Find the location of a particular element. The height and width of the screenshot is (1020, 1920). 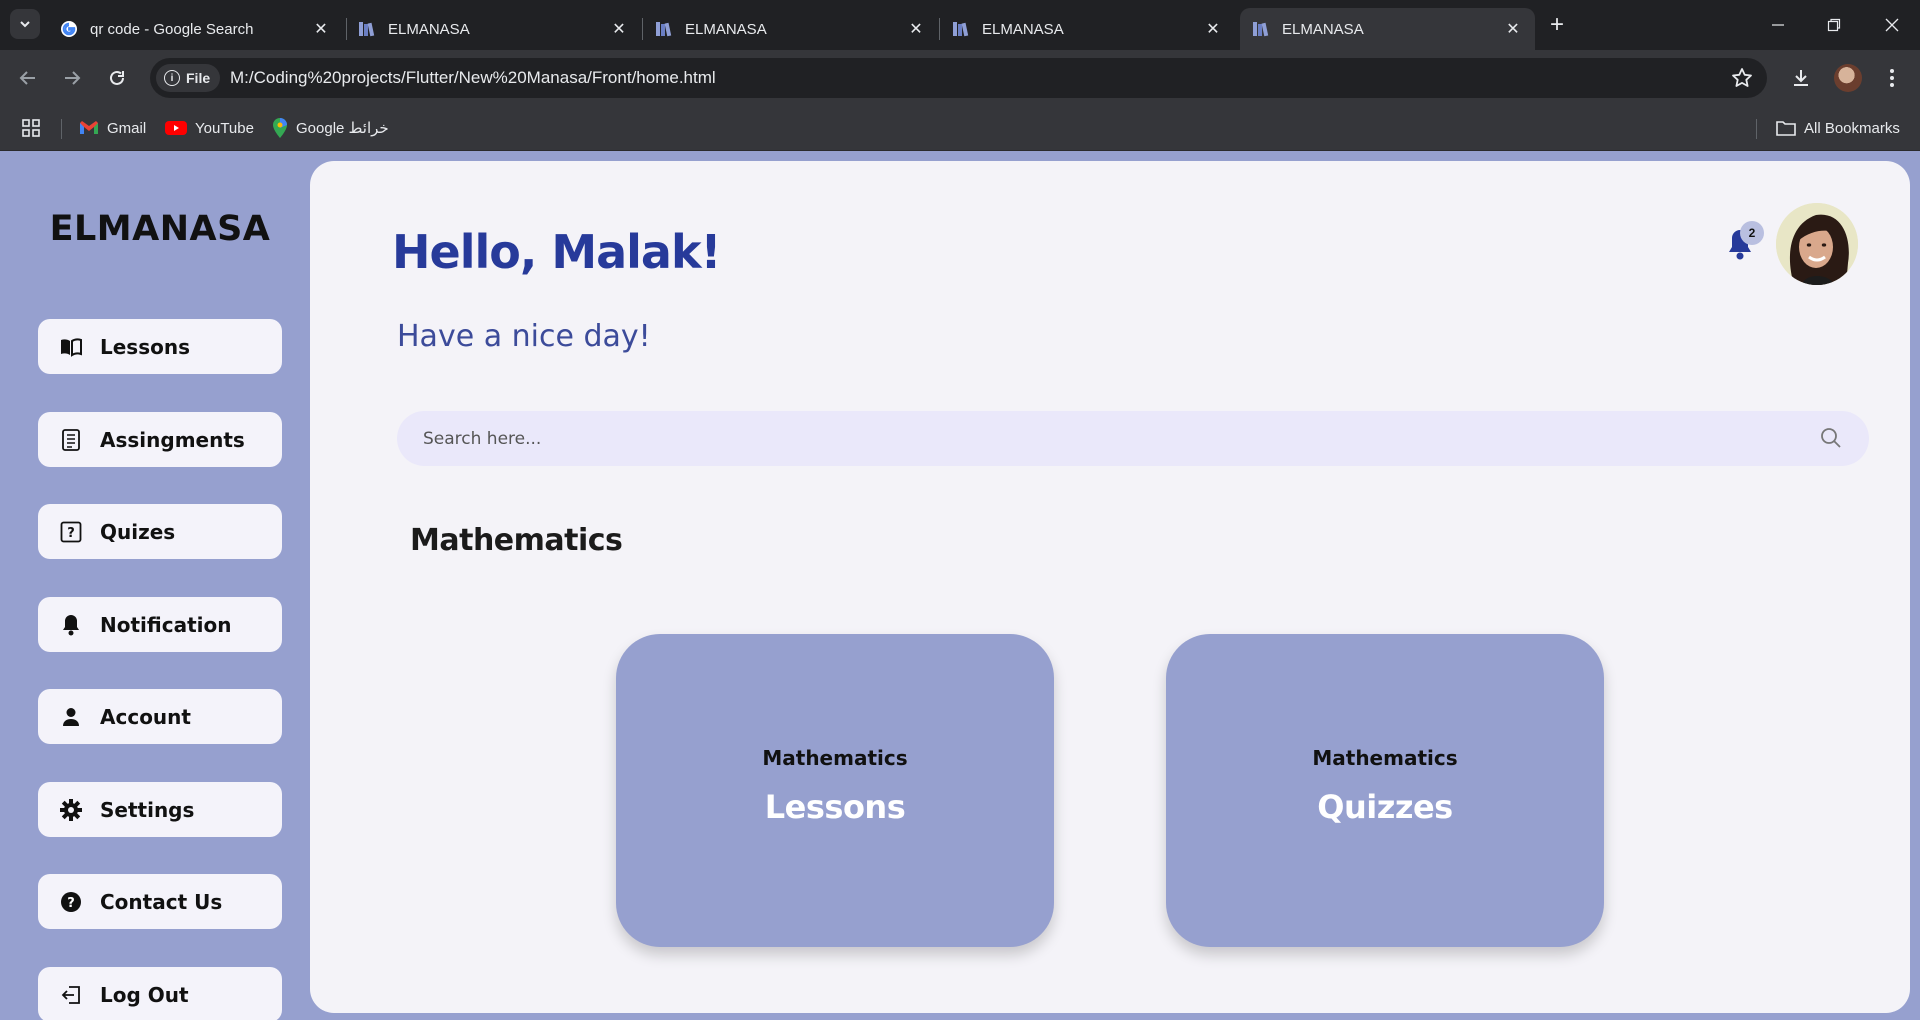

logout-icon is located at coordinates (71, 995).